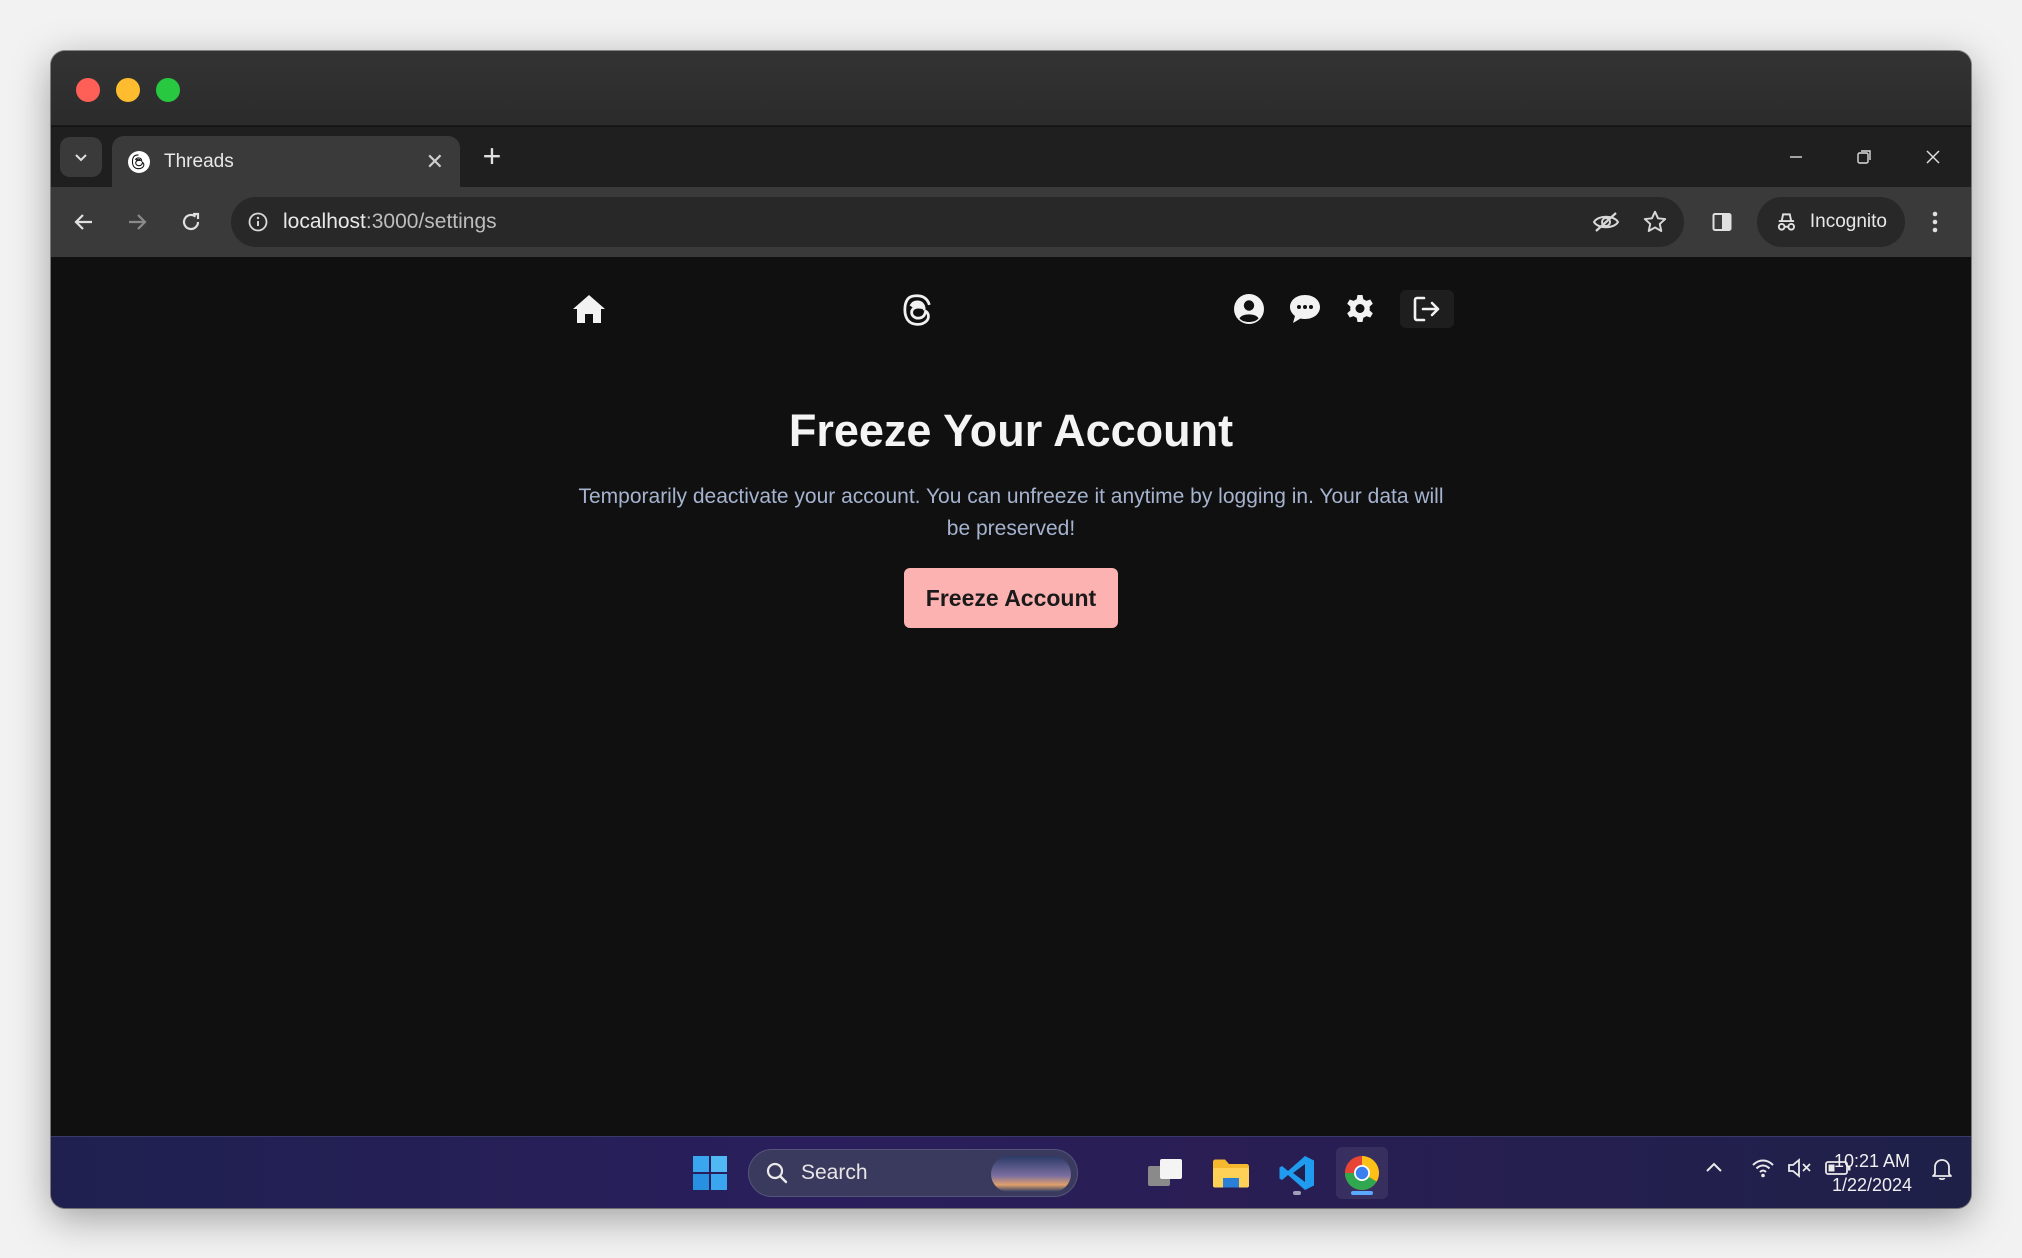 This screenshot has width=2022, height=1258. What do you see at coordinates (1786, 222) in the screenshot?
I see `incognito-icon` at bounding box center [1786, 222].